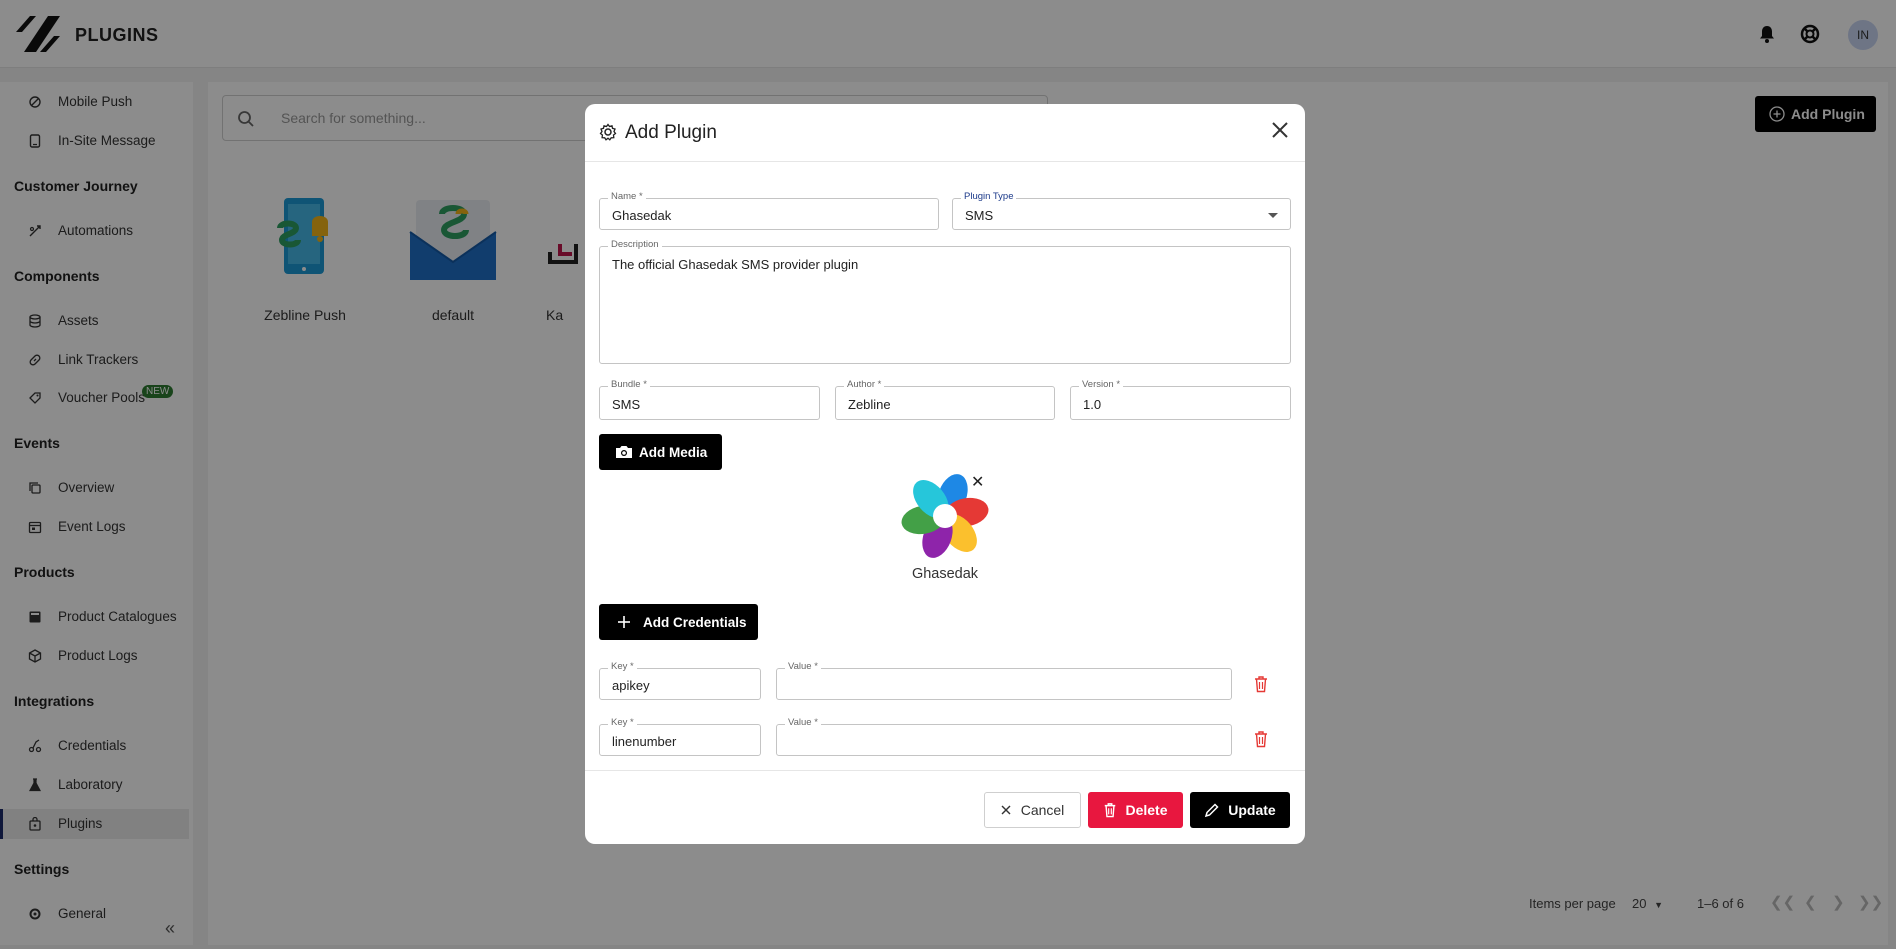  Describe the element at coordinates (769, 210) in the screenshot. I see `name-field: Name * Ghasedak` at that location.